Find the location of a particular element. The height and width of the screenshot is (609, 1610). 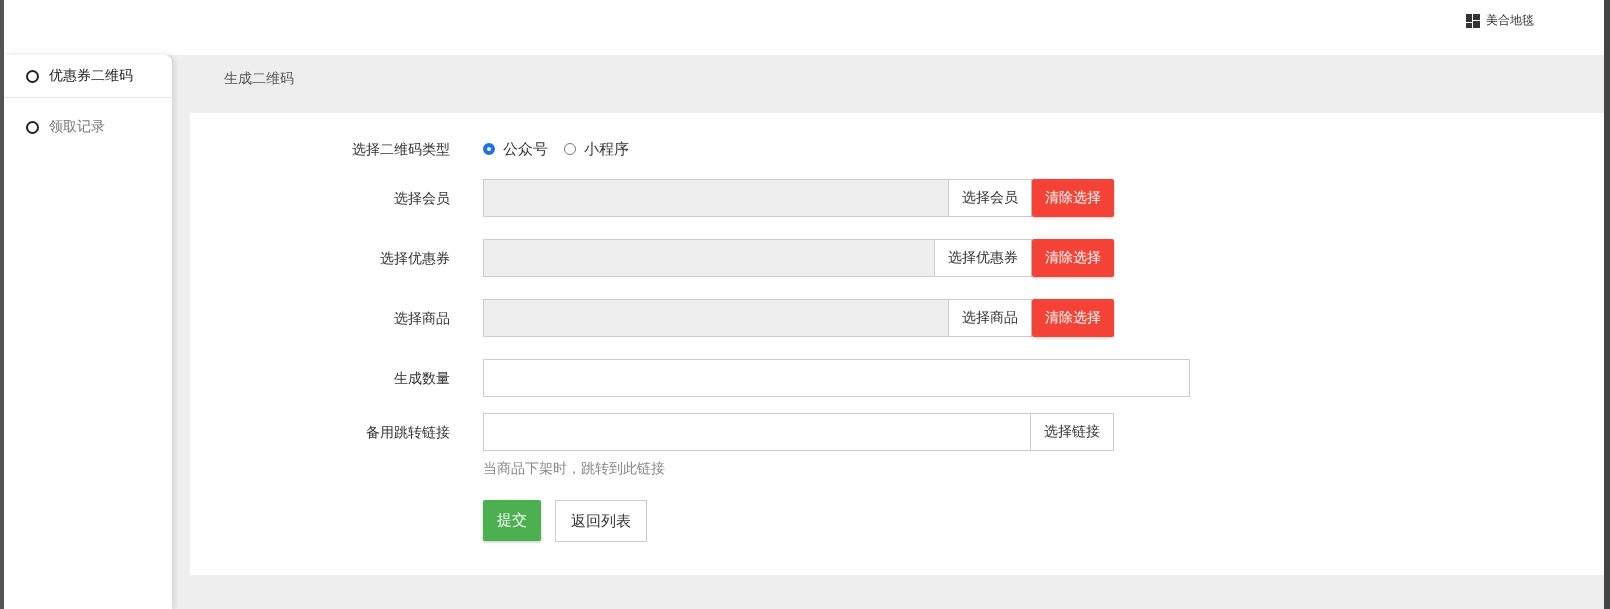

back-button: 返回列表 is located at coordinates (601, 521).